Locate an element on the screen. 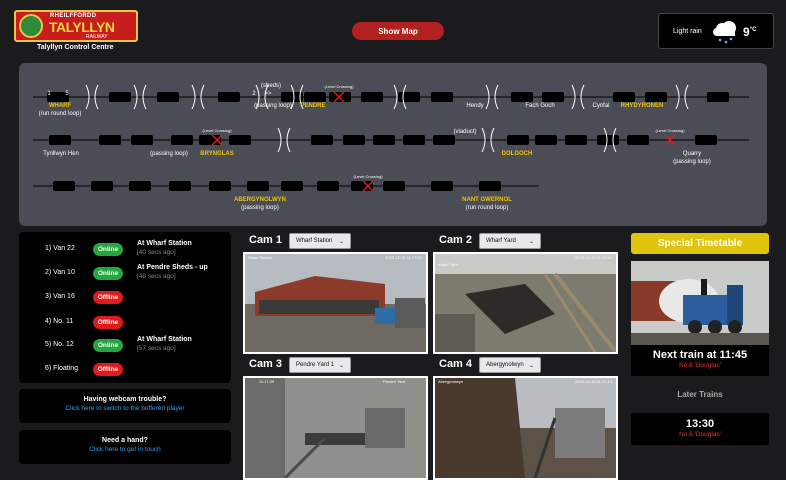  cam-4-timestamp: 2023-12-16 11:17:13 is located at coordinates (593, 381).